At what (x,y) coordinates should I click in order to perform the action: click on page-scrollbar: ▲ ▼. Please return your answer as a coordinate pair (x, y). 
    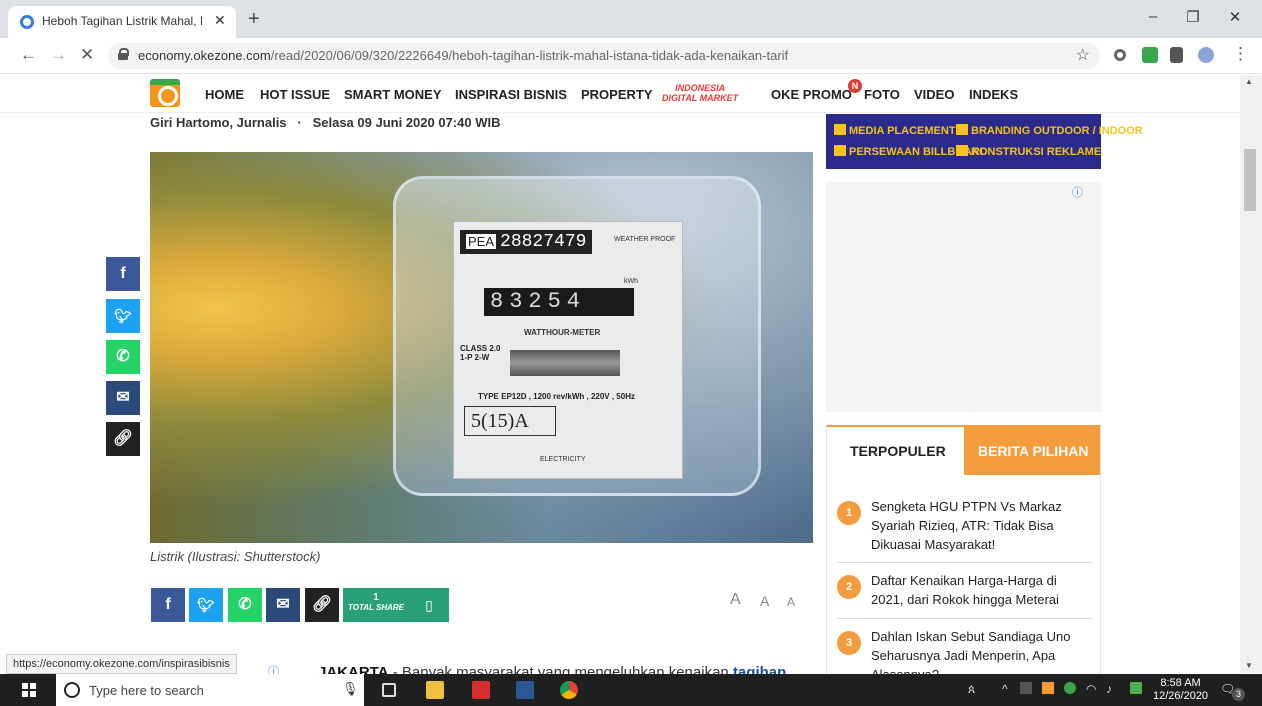
    Looking at the image, I should click on (1251, 374).